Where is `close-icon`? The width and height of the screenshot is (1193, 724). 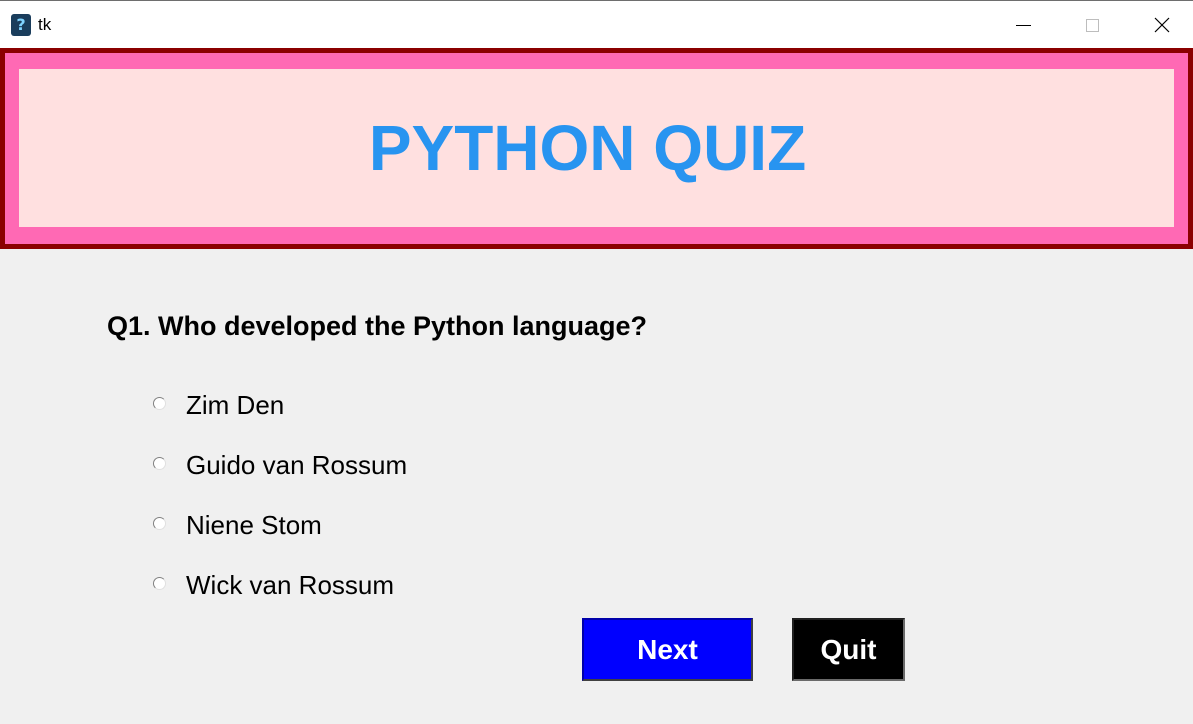 close-icon is located at coordinates (1162, 25).